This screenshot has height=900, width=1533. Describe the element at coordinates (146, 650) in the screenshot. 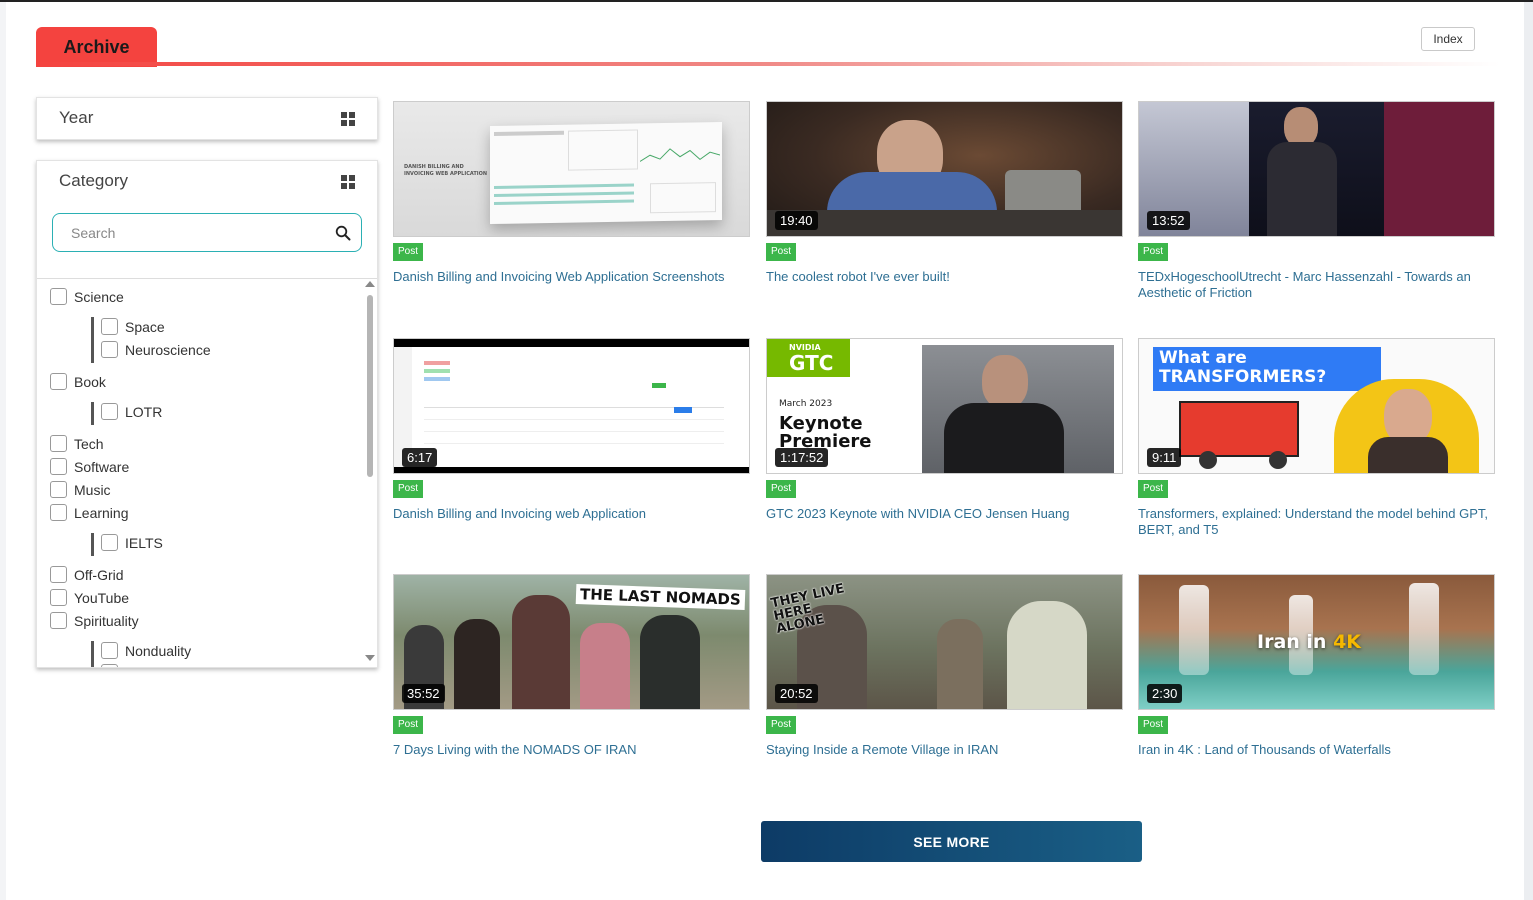

I see `category-item: Nonduality` at that location.